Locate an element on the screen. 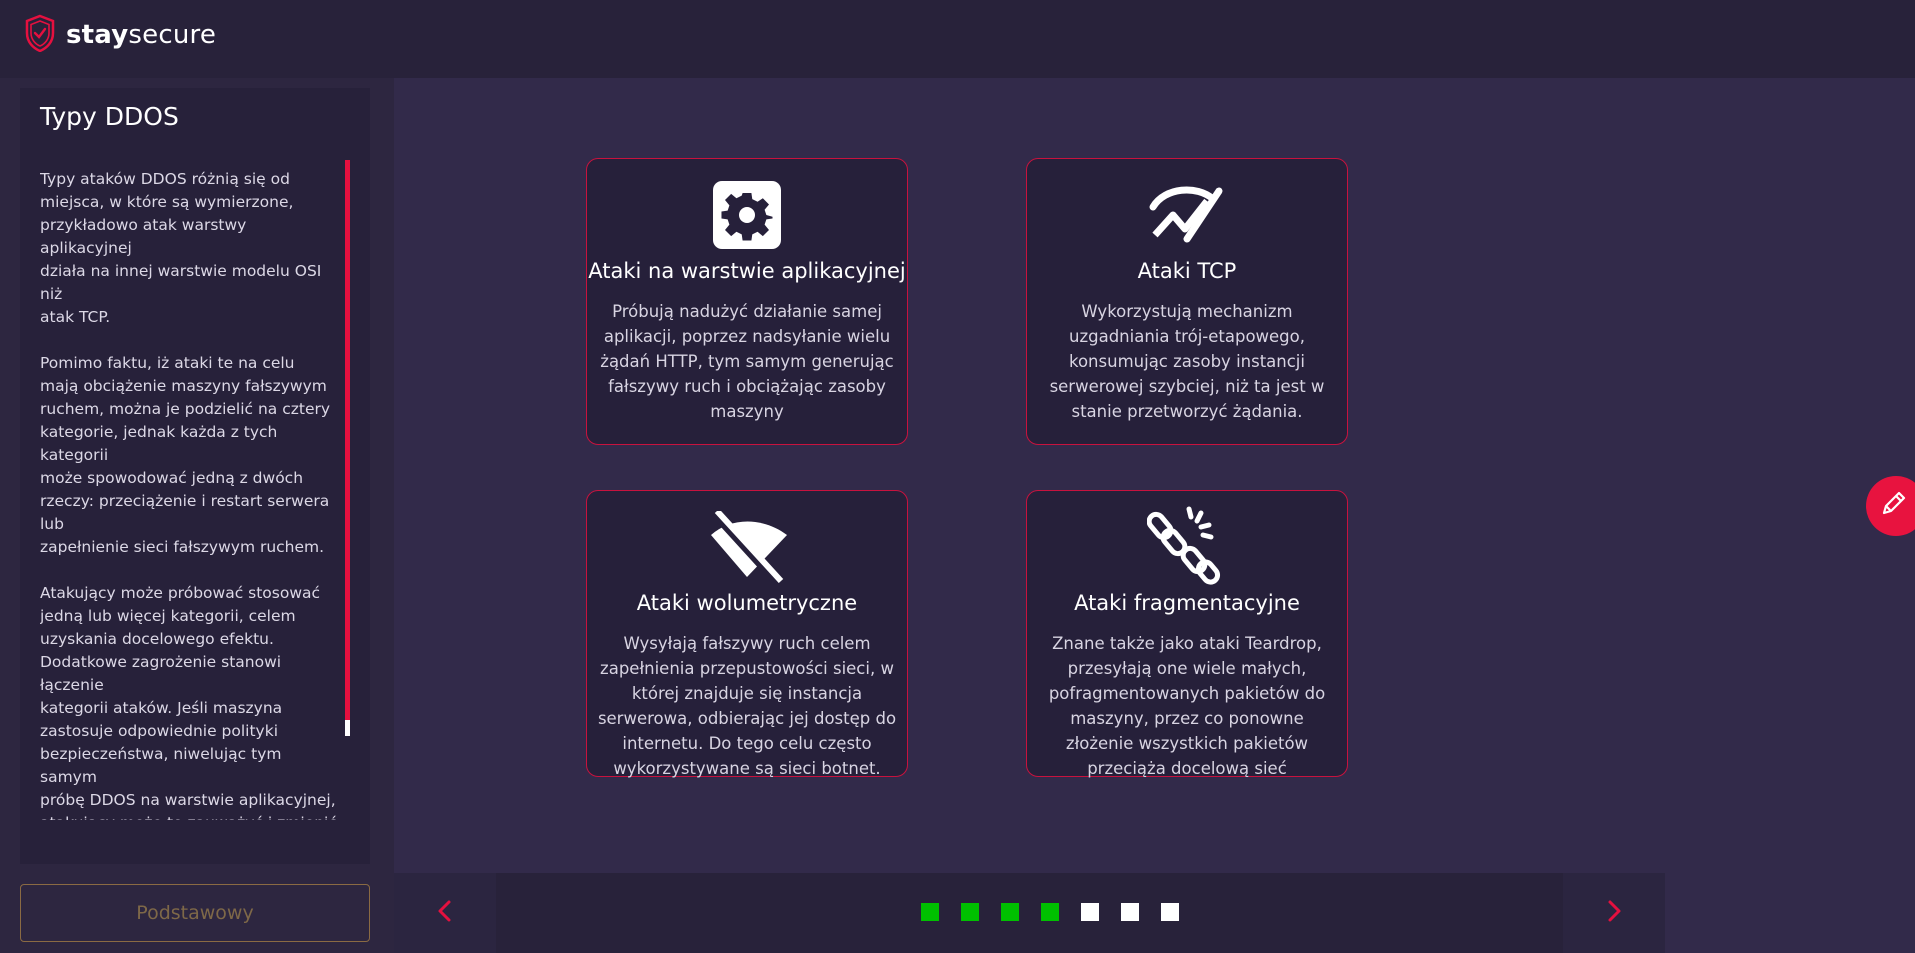 This screenshot has height=953, width=1915. card-title: Ataki wolumetryczne is located at coordinates (747, 603).